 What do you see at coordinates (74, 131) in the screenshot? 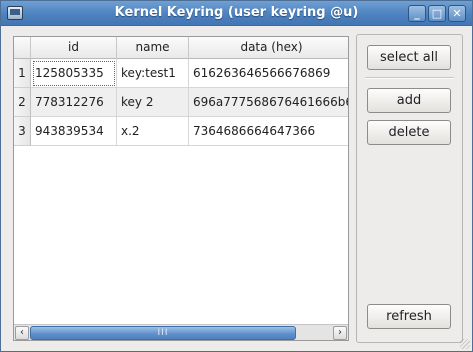
I see `cell-id: 943839534` at bounding box center [74, 131].